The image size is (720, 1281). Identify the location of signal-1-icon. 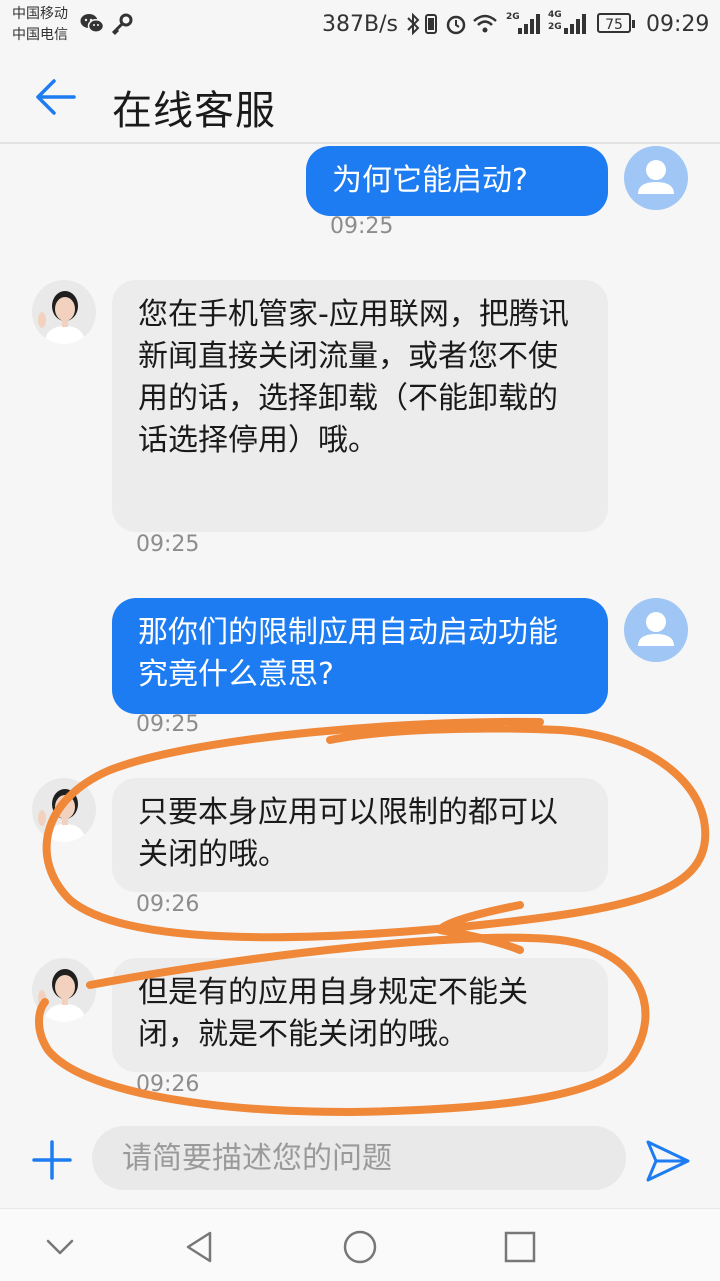
(529, 24).